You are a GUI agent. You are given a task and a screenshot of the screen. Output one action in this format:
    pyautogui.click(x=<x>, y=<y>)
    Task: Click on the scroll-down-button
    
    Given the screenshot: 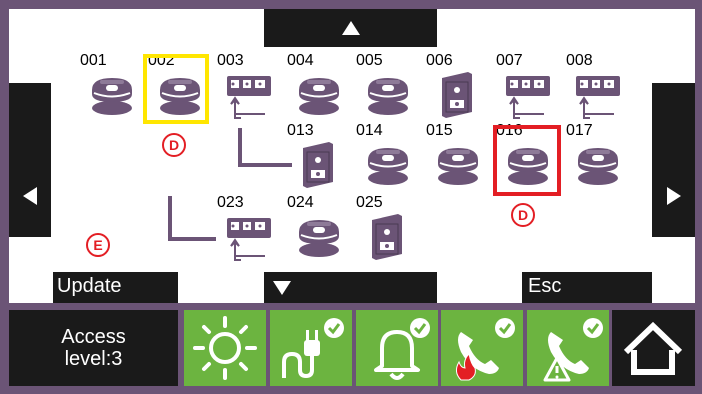 What is the action you would take?
    pyautogui.click(x=350, y=287)
    